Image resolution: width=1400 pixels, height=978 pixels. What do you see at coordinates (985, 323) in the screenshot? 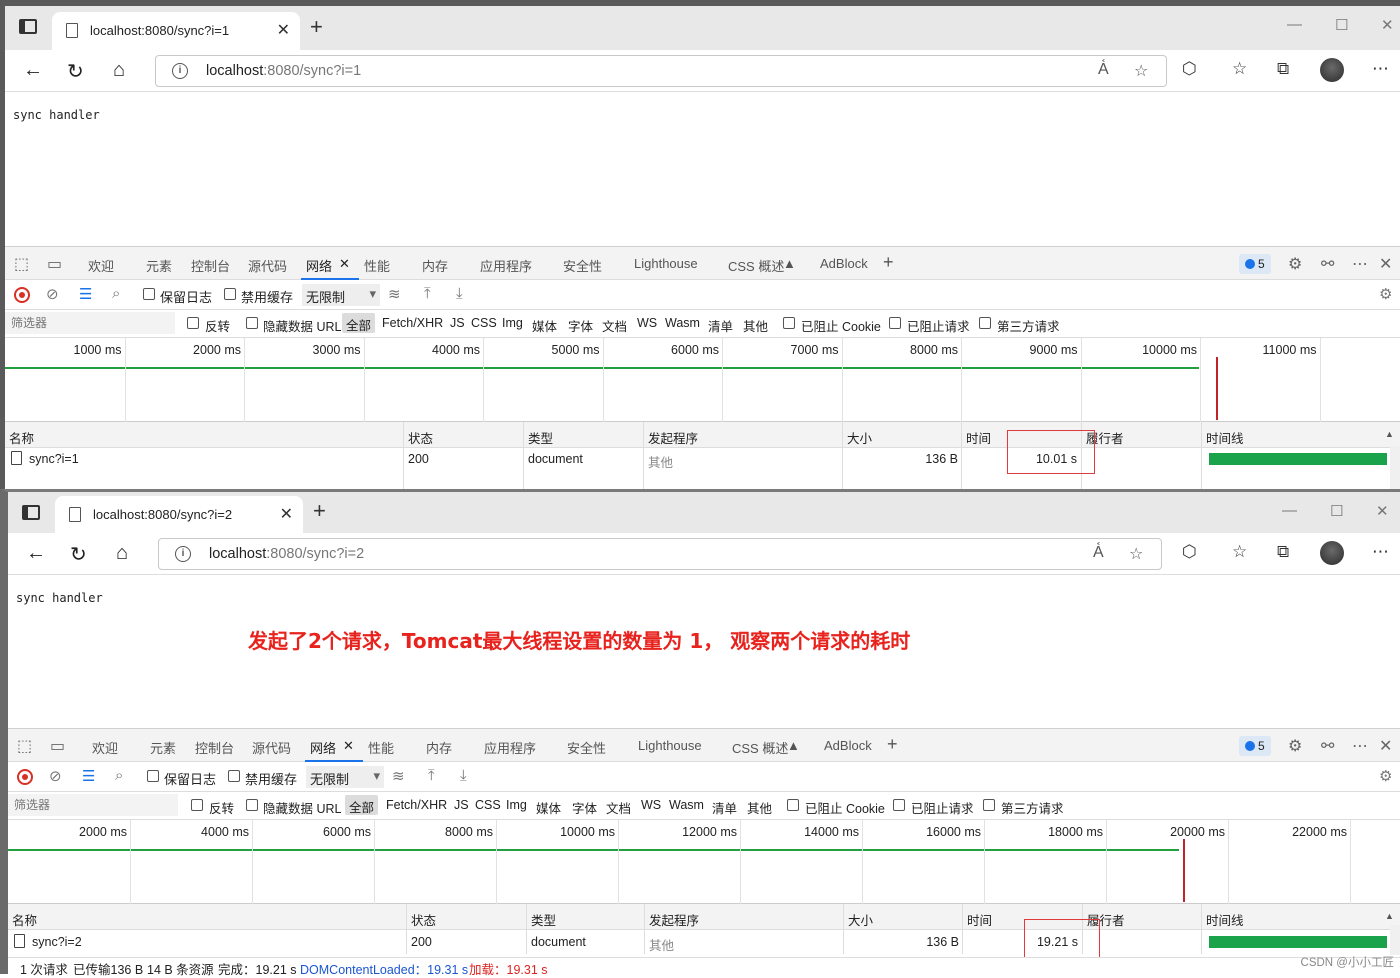
I see `third-party-checkbox` at bounding box center [985, 323].